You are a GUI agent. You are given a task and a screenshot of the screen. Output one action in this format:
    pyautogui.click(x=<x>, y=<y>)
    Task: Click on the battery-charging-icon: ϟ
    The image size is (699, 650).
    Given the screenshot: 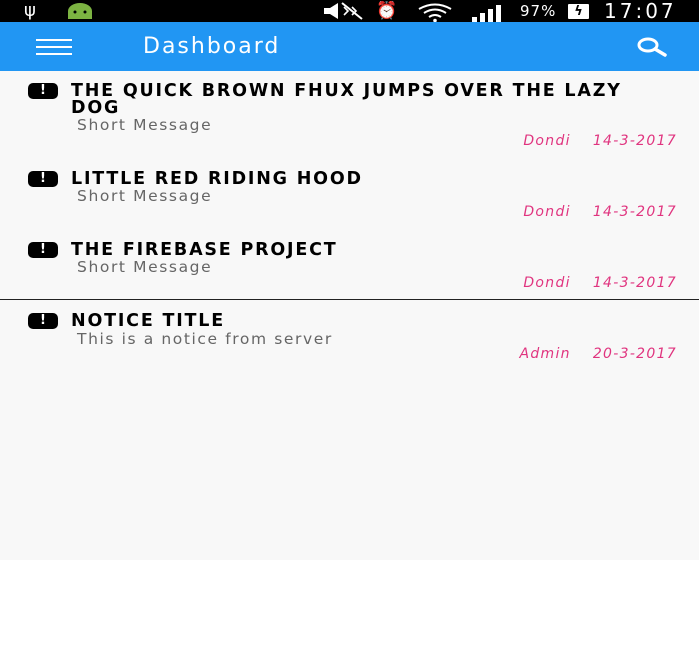 What is the action you would take?
    pyautogui.click(x=578, y=11)
    